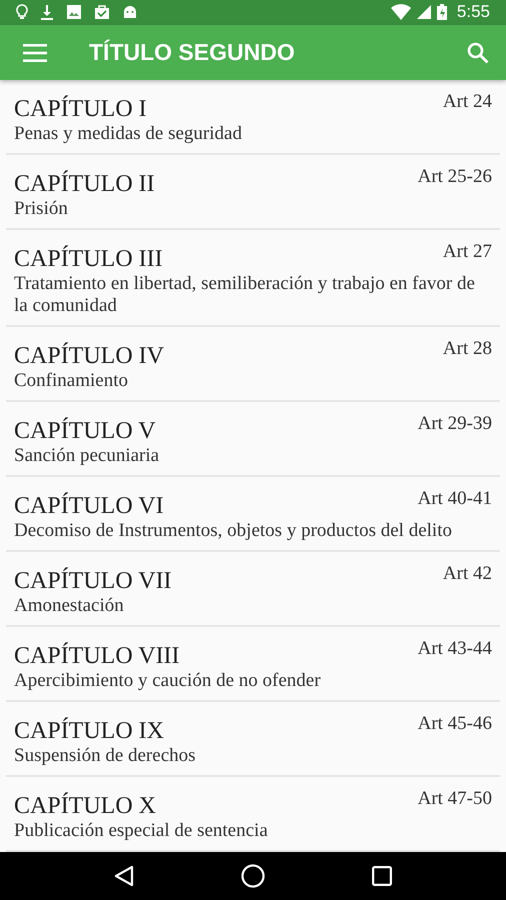 The width and height of the screenshot is (506, 900). What do you see at coordinates (455, 799) in the screenshot?
I see `article-range: Art 47-50` at bounding box center [455, 799].